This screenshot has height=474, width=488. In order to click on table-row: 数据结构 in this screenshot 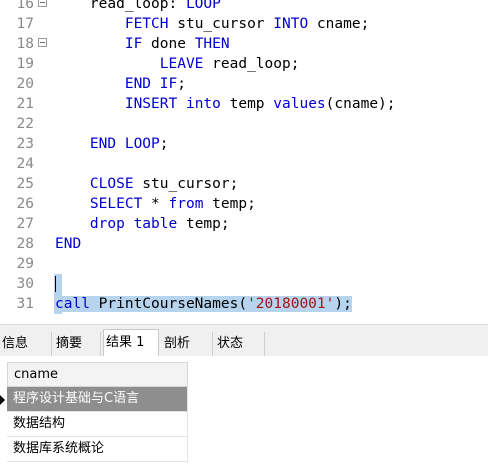, I will do `click(97, 424)`.